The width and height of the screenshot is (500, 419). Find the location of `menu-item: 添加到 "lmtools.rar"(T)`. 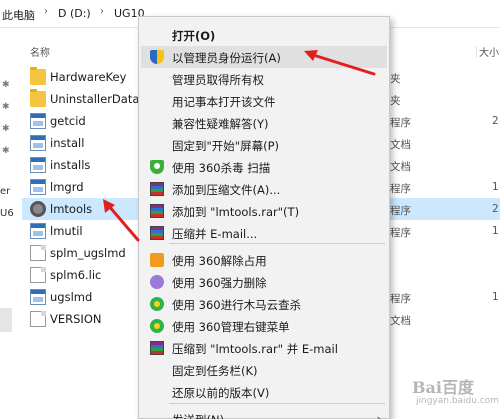

menu-item: 添加到 "lmtools.rar"(T) is located at coordinates (264, 211).